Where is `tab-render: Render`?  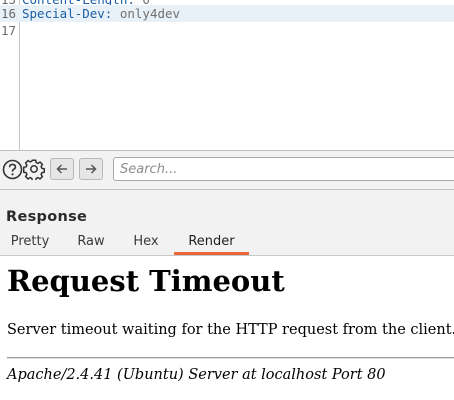
tab-render: Render is located at coordinates (211, 244).